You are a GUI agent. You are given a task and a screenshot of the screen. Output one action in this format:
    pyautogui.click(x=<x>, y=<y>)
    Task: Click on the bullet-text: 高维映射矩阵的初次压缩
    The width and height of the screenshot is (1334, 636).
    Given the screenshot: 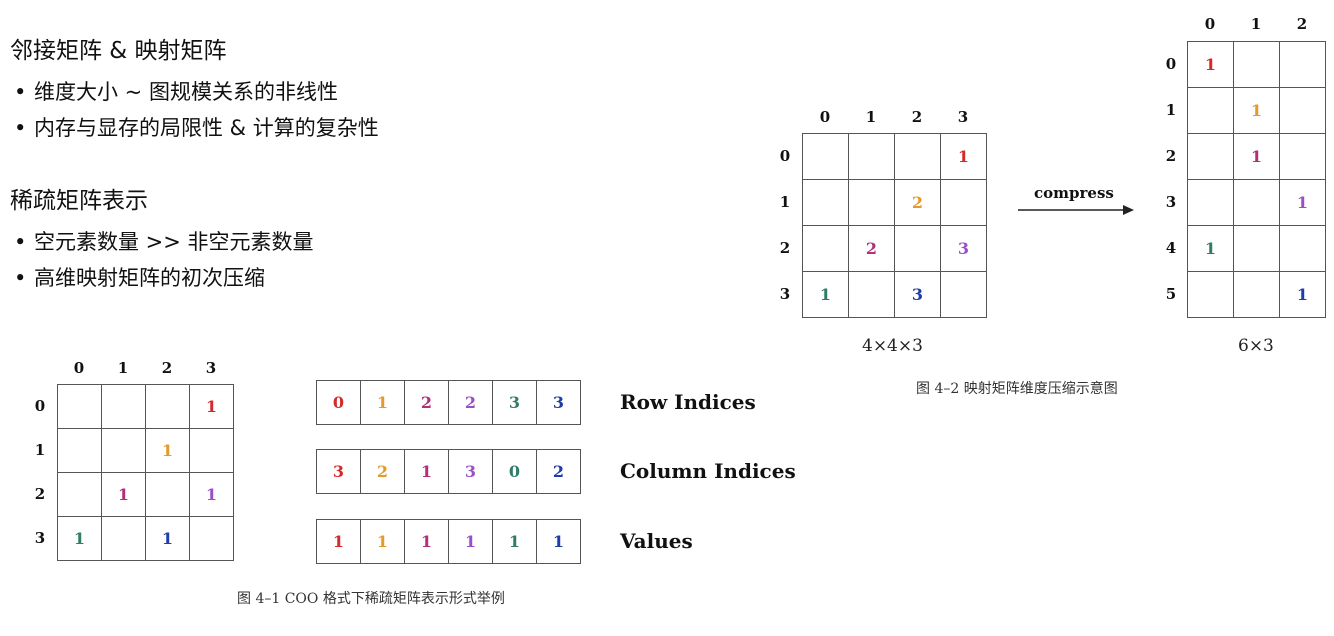 What is the action you would take?
    pyautogui.click(x=149, y=278)
    